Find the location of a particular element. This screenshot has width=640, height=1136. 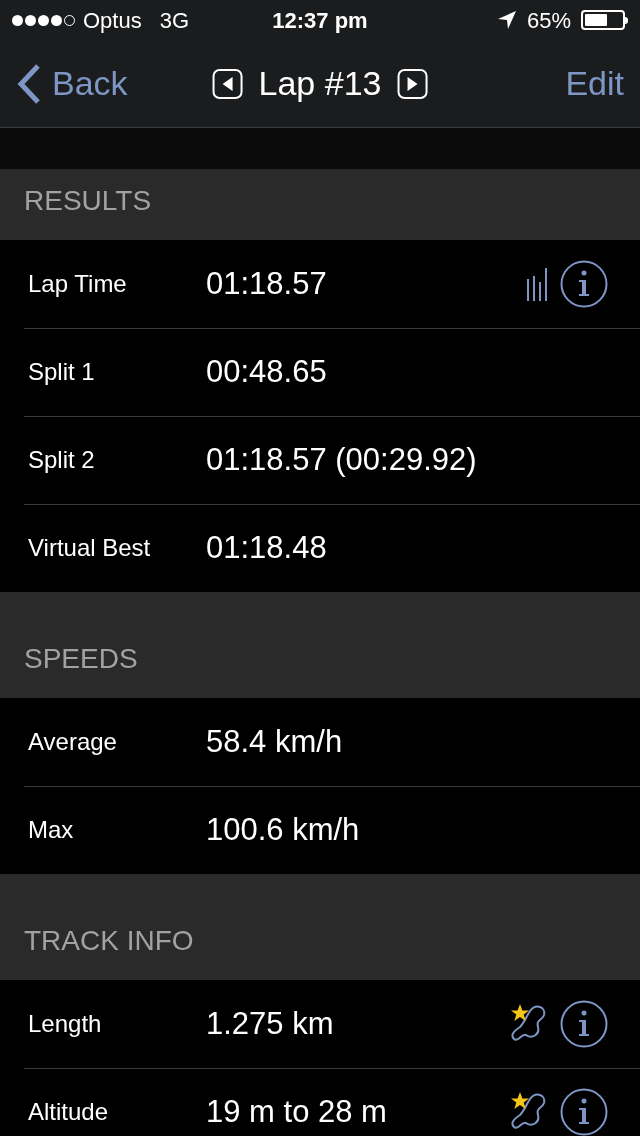

row-label: Split 1 is located at coordinates (62, 372).